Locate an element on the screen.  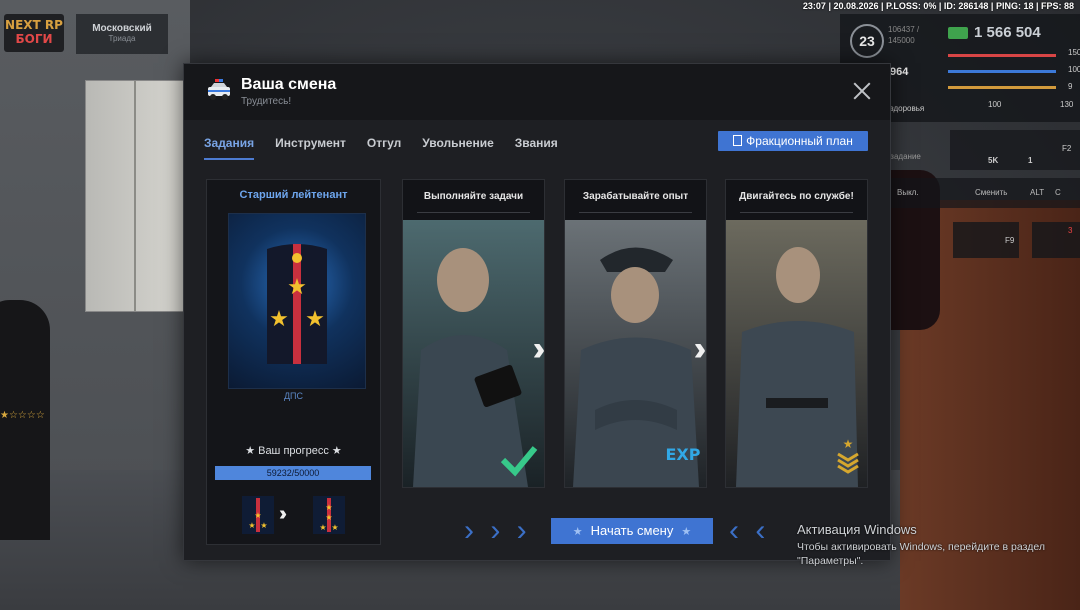
health-label: здоровья is located at coordinates (907, 108).